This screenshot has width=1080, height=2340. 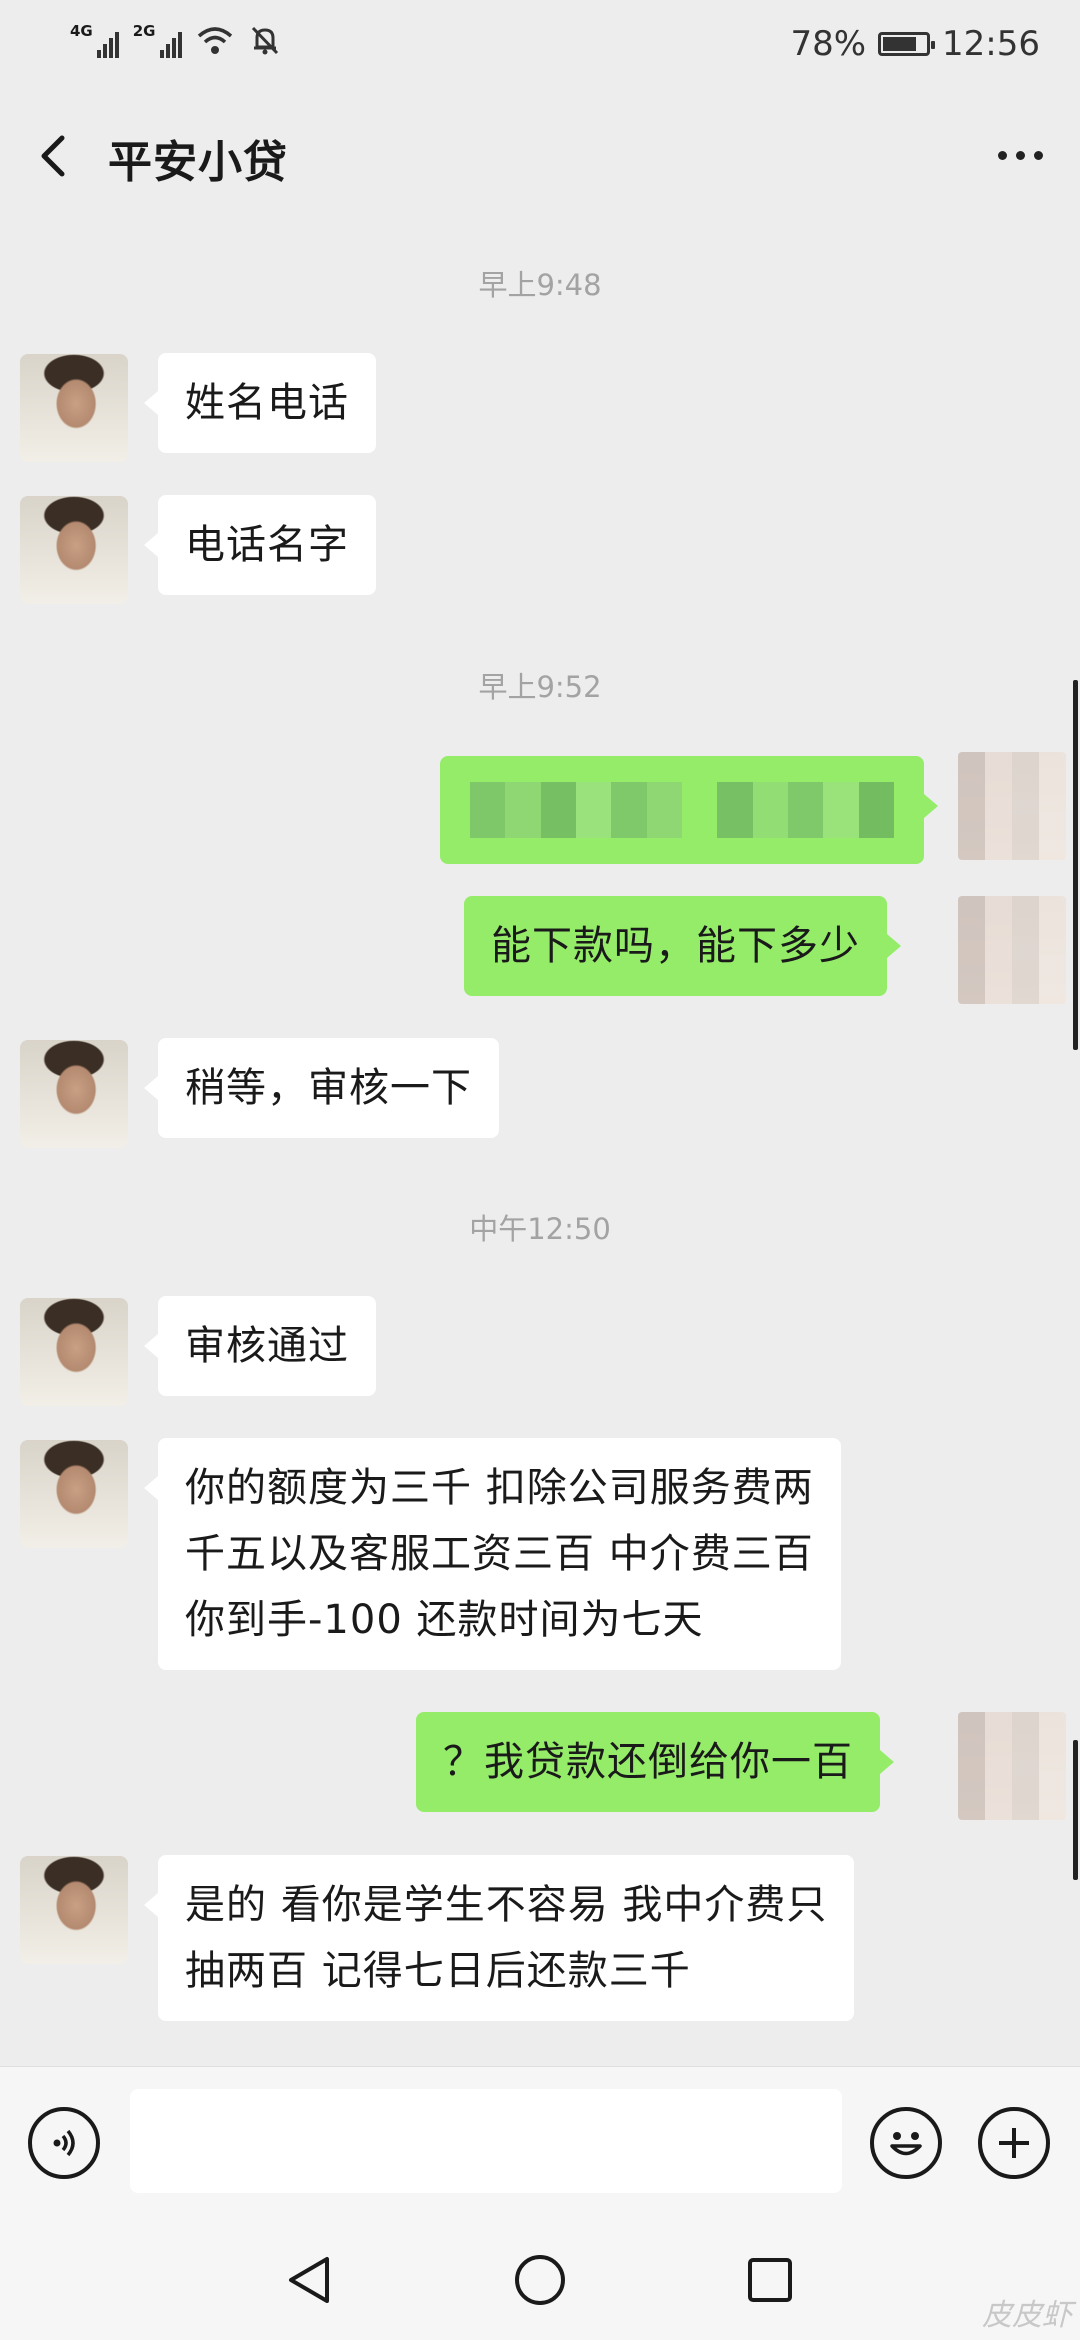 I want to click on timestamp: 中午12:50, so click(x=540, y=1229).